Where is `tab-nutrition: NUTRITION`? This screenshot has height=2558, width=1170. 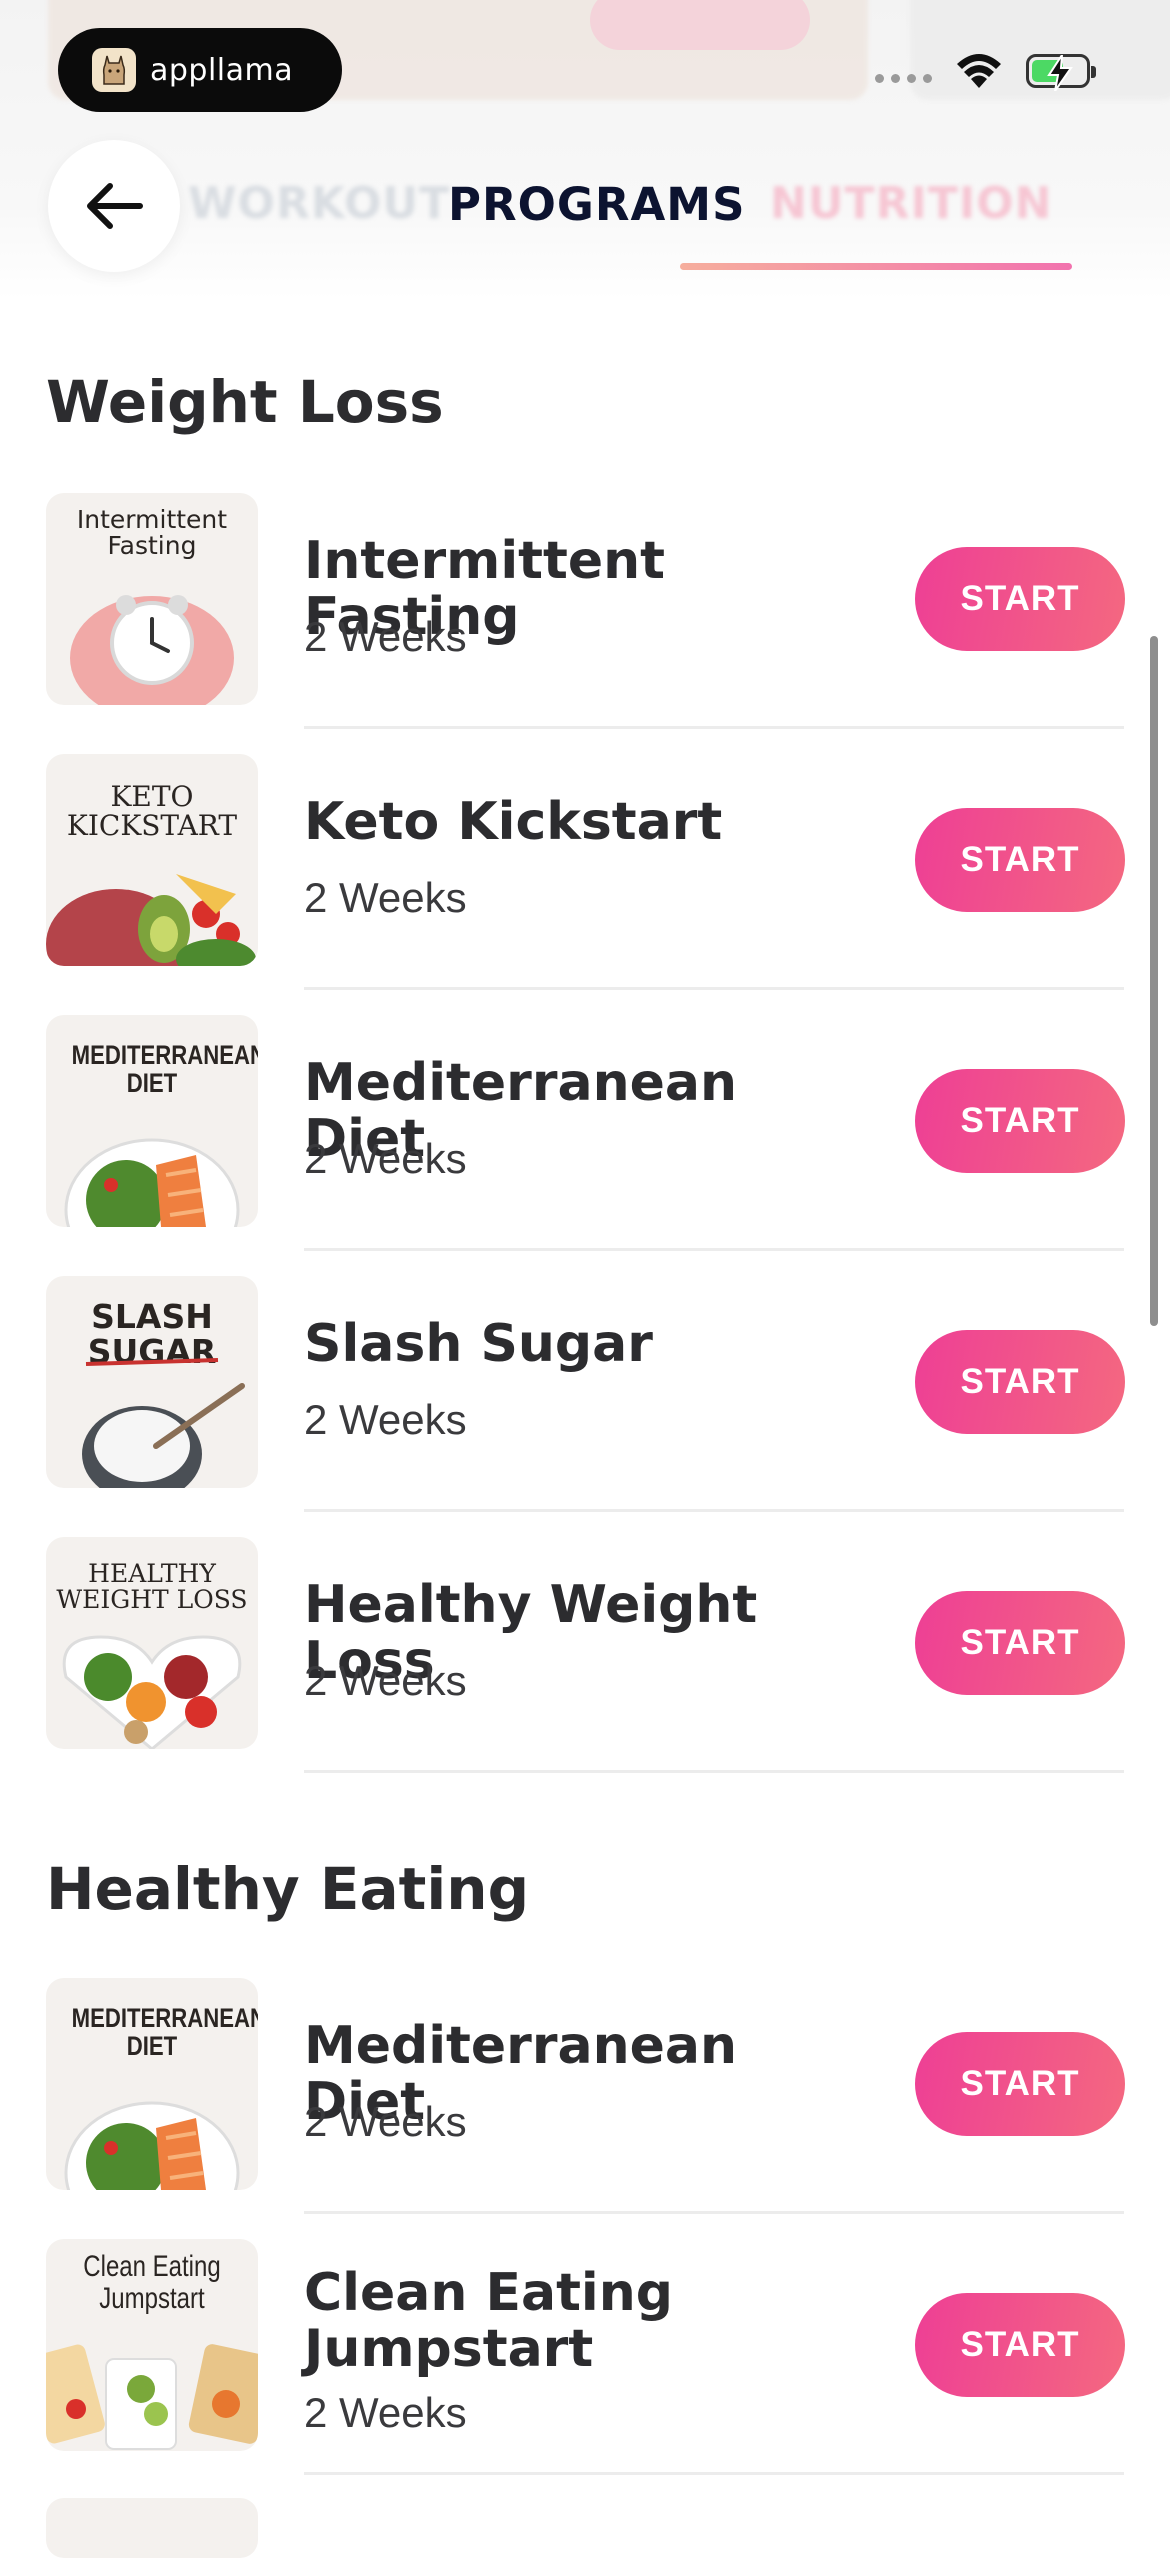 tab-nutrition: NUTRITION is located at coordinates (911, 203).